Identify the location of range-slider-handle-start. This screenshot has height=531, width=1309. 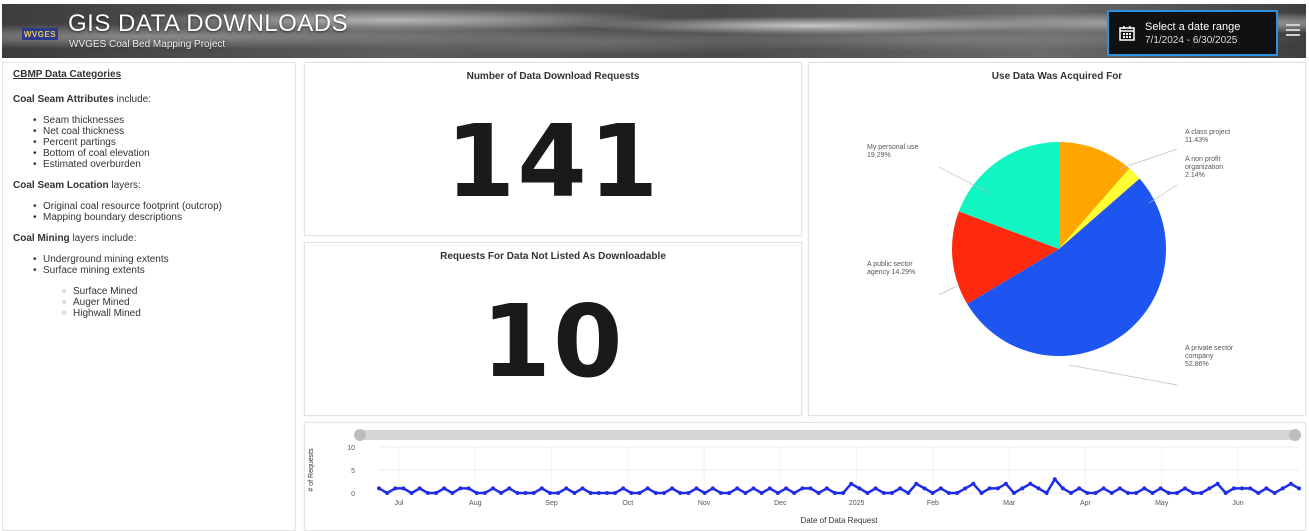
(360, 435).